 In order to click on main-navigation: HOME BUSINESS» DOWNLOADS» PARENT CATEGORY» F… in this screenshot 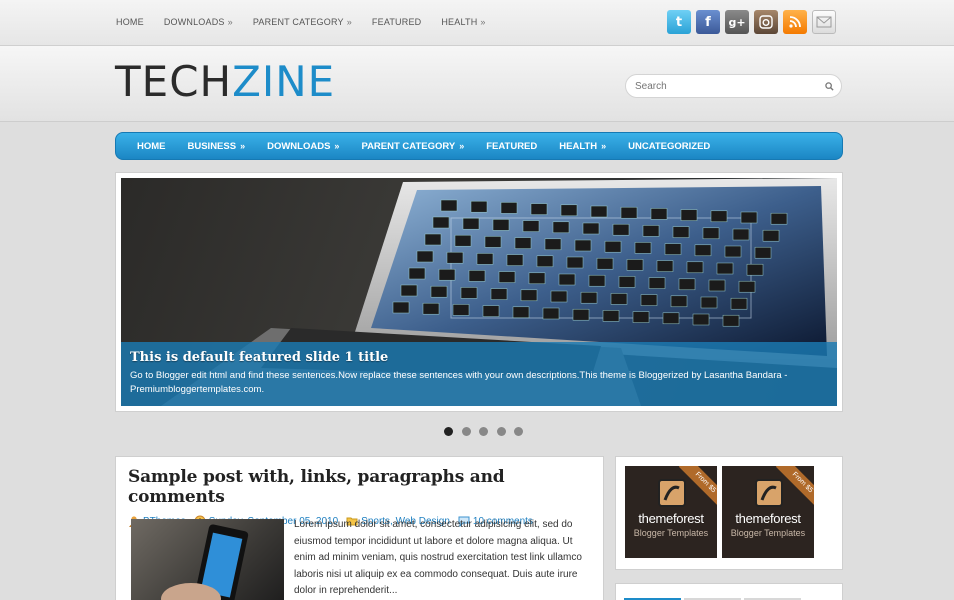, I will do `click(479, 146)`.